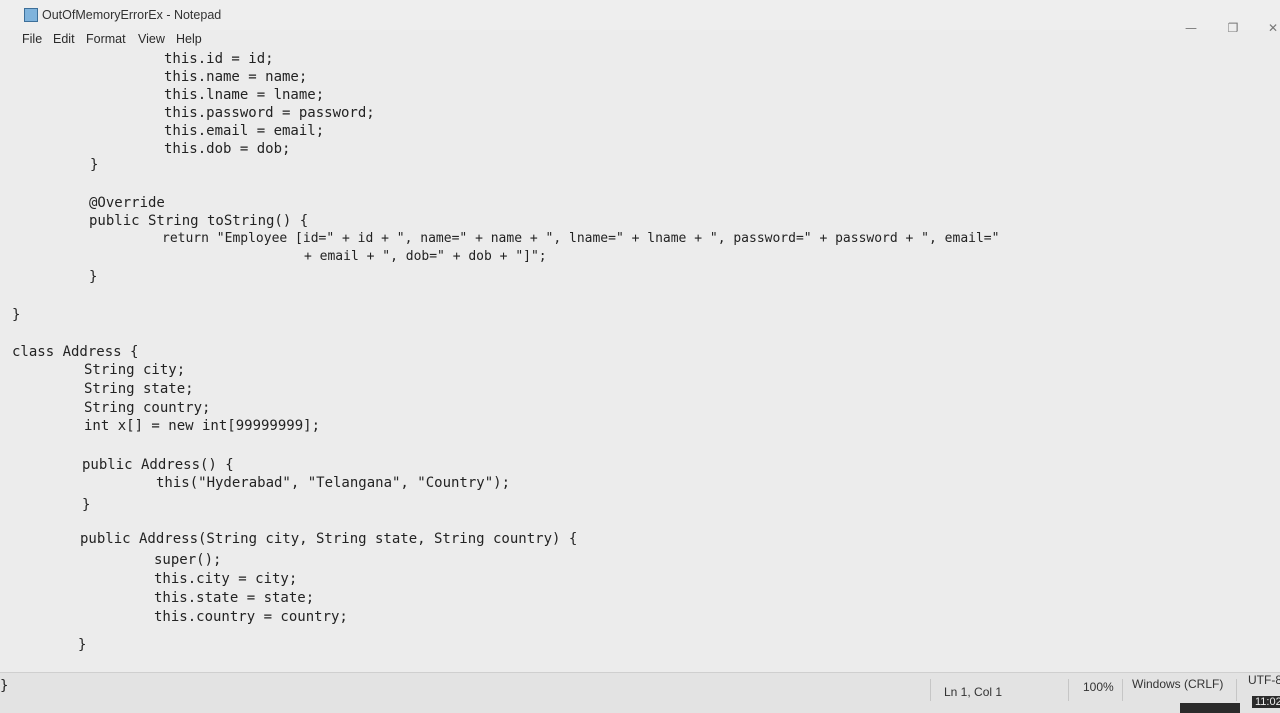 This screenshot has width=1280, height=713. What do you see at coordinates (251, 617) in the screenshot?
I see `code-line: this.country = country;` at bounding box center [251, 617].